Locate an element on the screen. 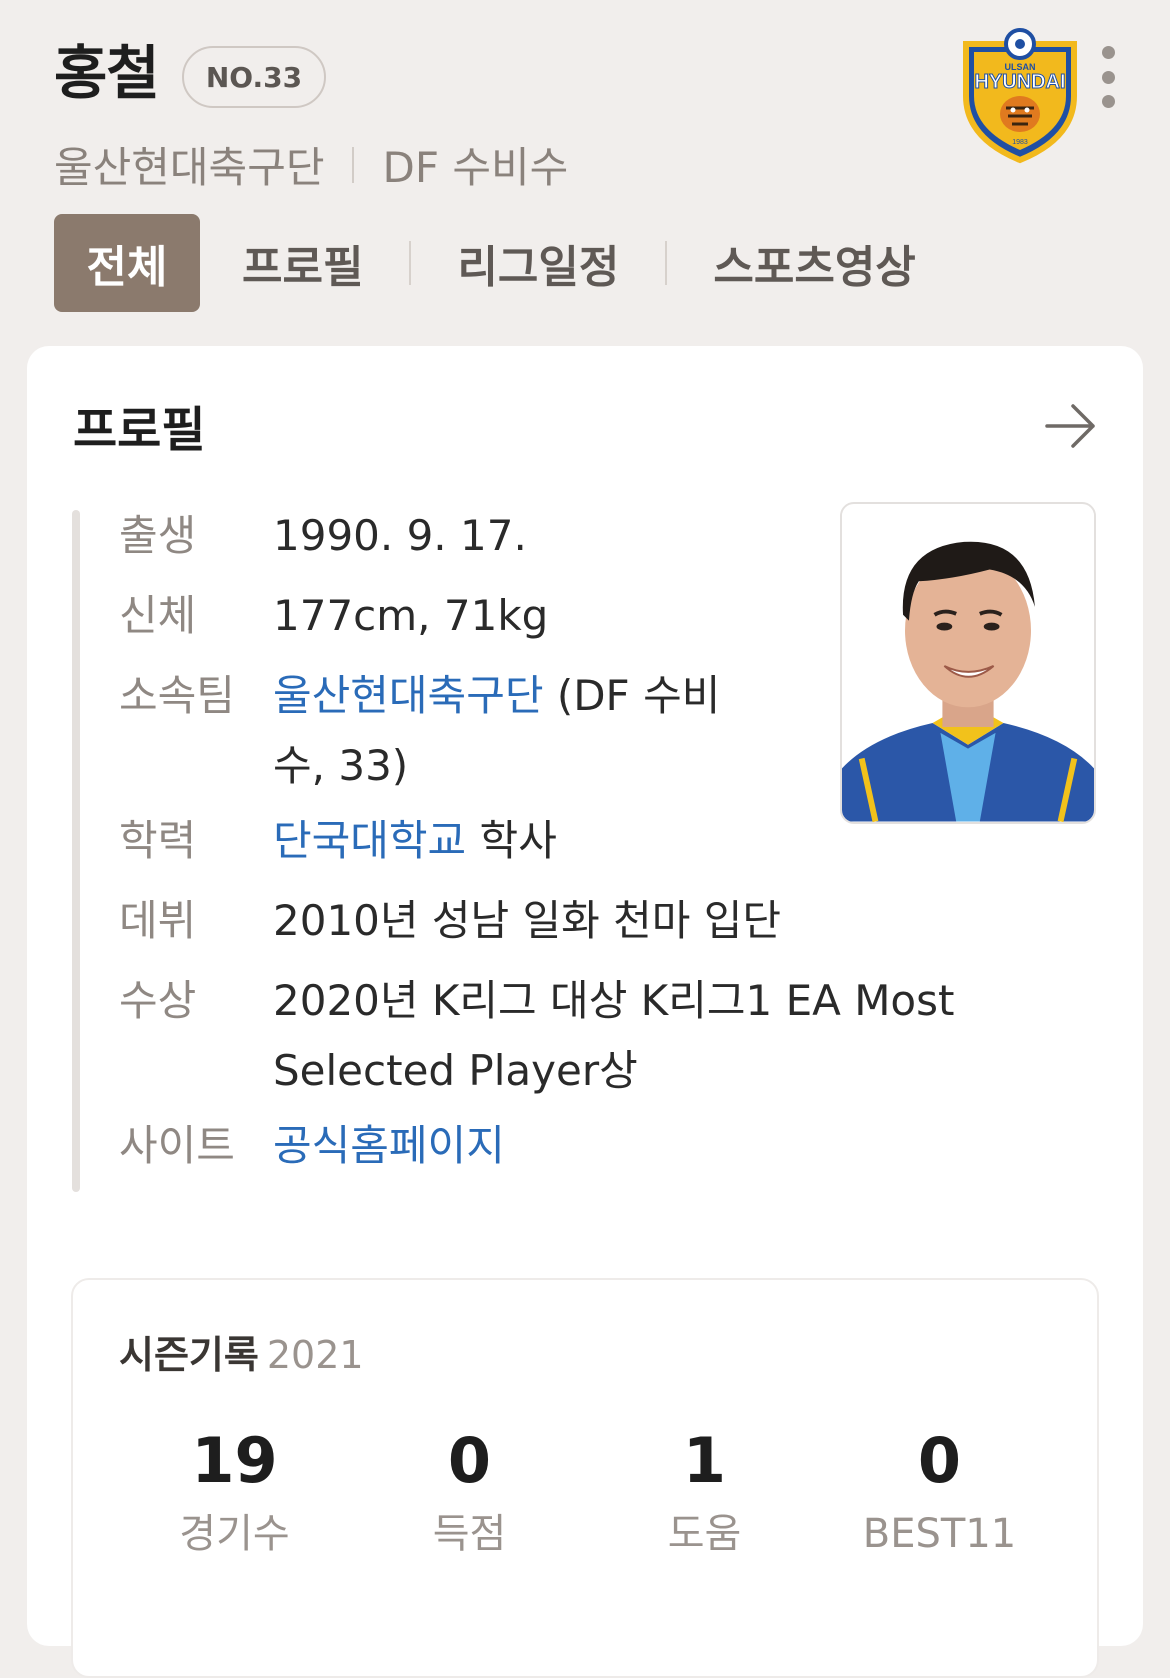  team-logo: ULSAN HYUNDAI 1983 is located at coordinates (1020, 95).